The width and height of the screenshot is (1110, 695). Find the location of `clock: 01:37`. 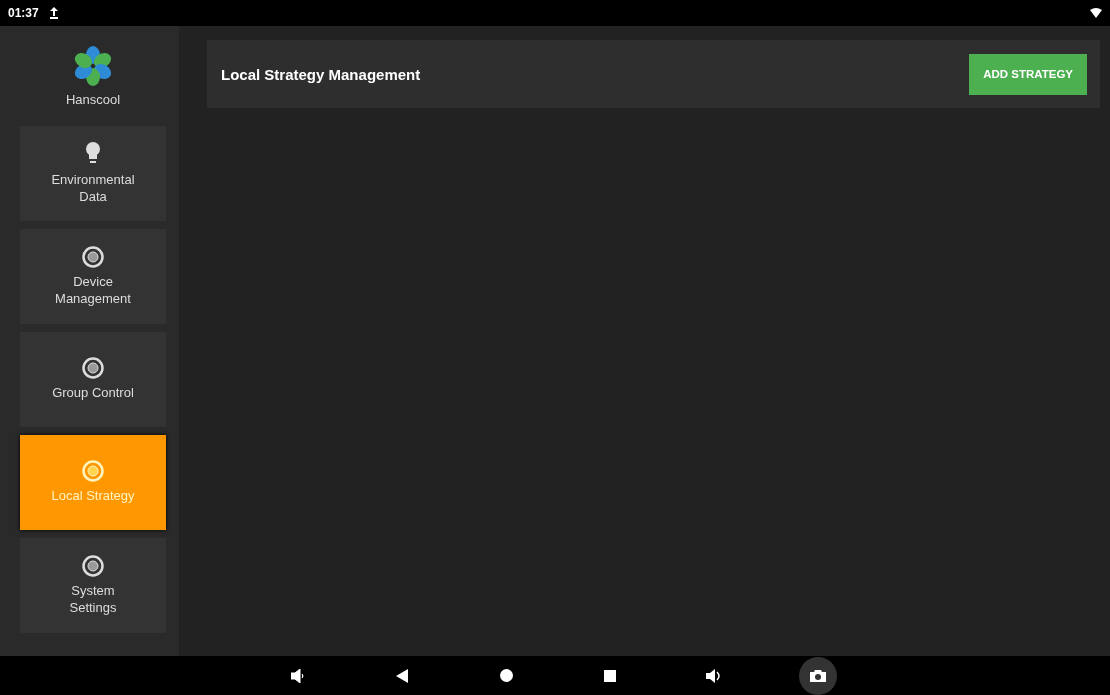

clock: 01:37 is located at coordinates (23, 13).